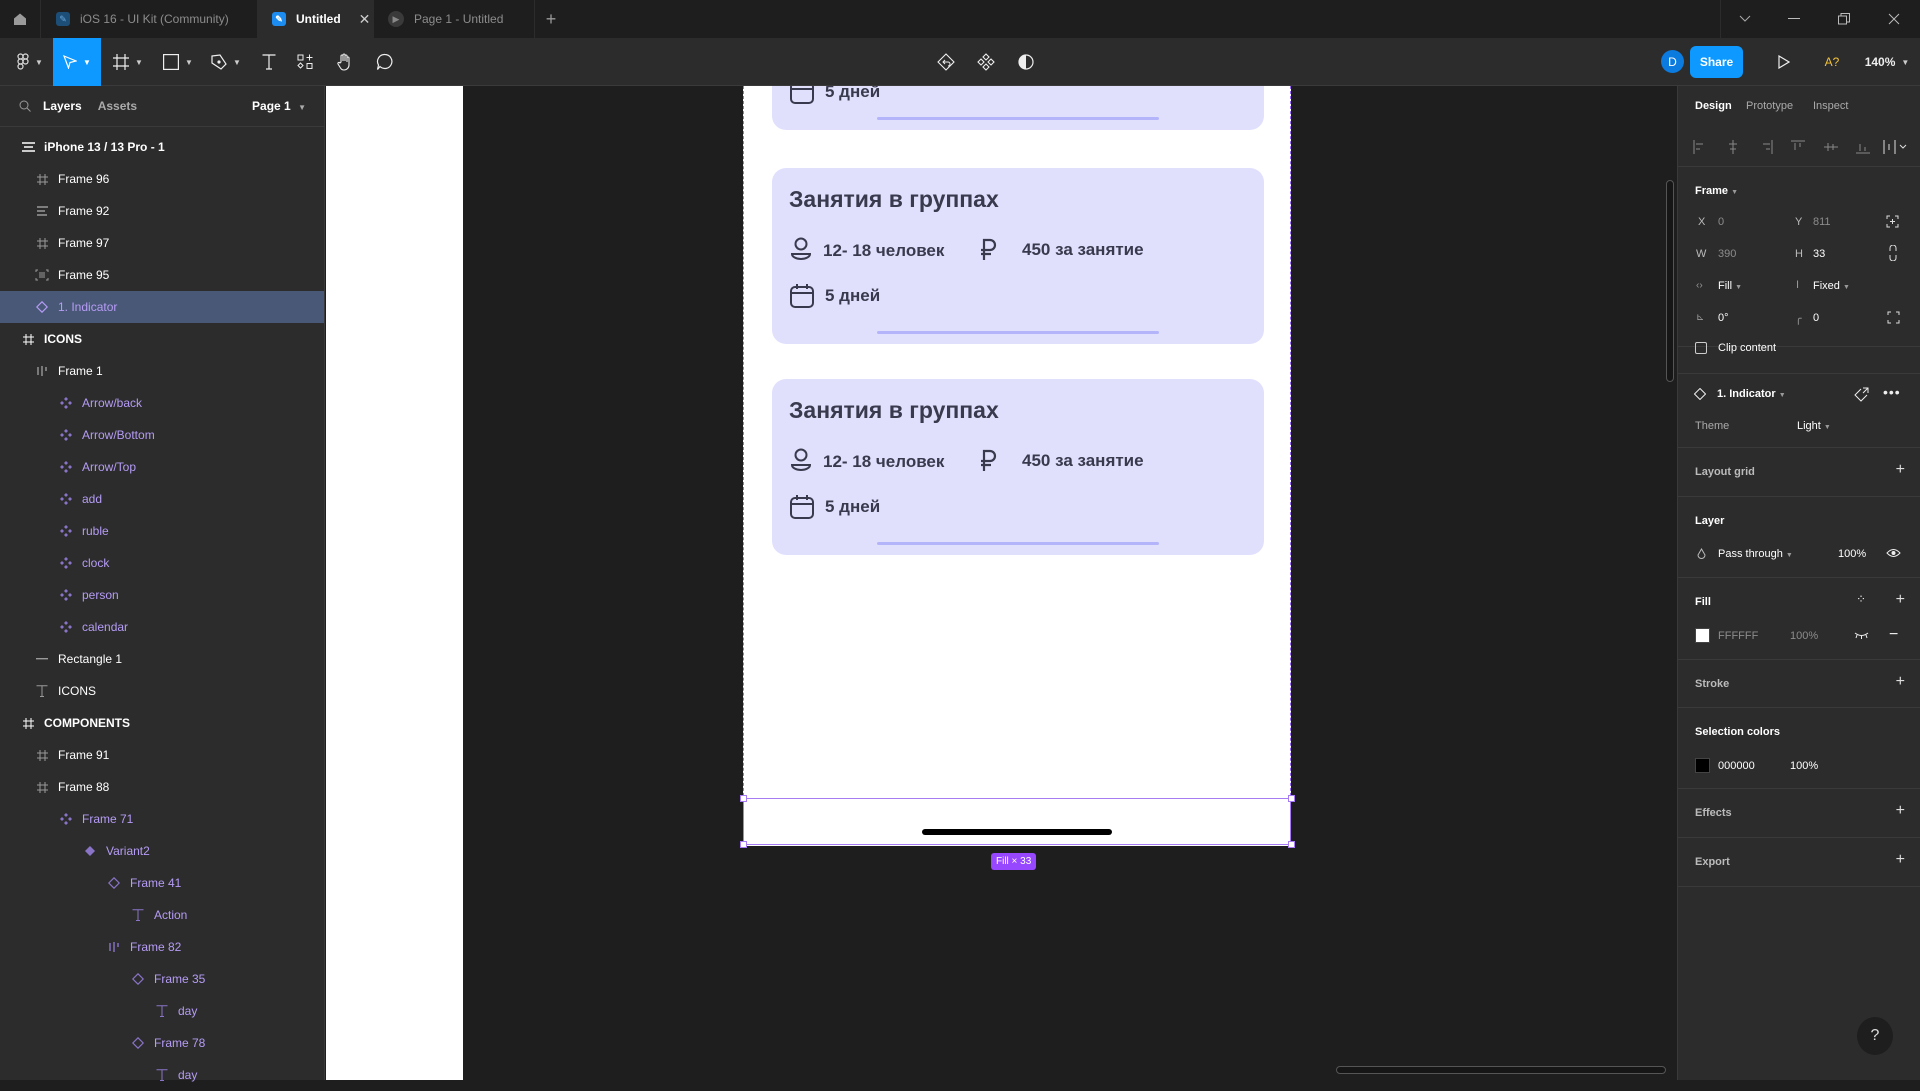 Image resolution: width=1920 pixels, height=1091 pixels. I want to click on tab-inspect: Inspect, so click(1830, 106).